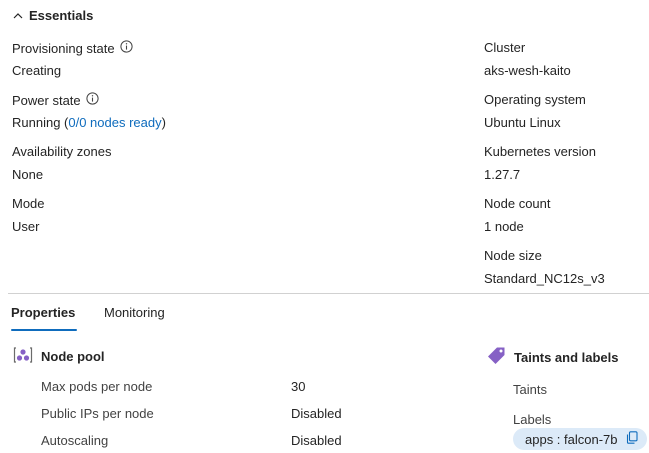  Describe the element at coordinates (530, 389) in the screenshot. I see `taints-label: Taints` at that location.